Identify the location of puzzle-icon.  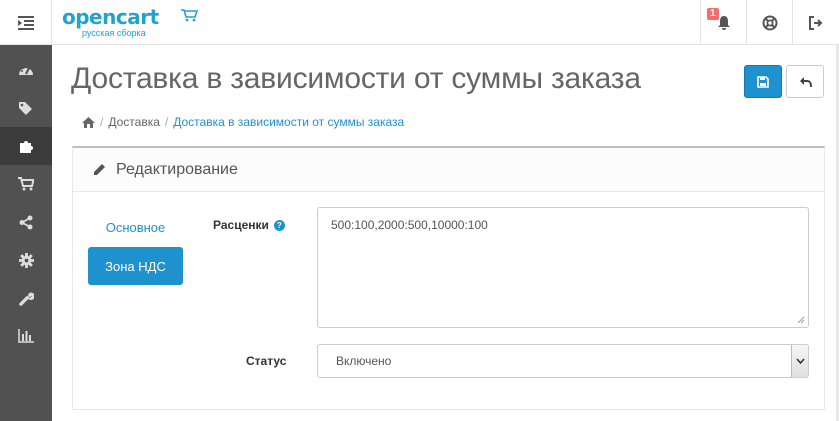
(26, 147).